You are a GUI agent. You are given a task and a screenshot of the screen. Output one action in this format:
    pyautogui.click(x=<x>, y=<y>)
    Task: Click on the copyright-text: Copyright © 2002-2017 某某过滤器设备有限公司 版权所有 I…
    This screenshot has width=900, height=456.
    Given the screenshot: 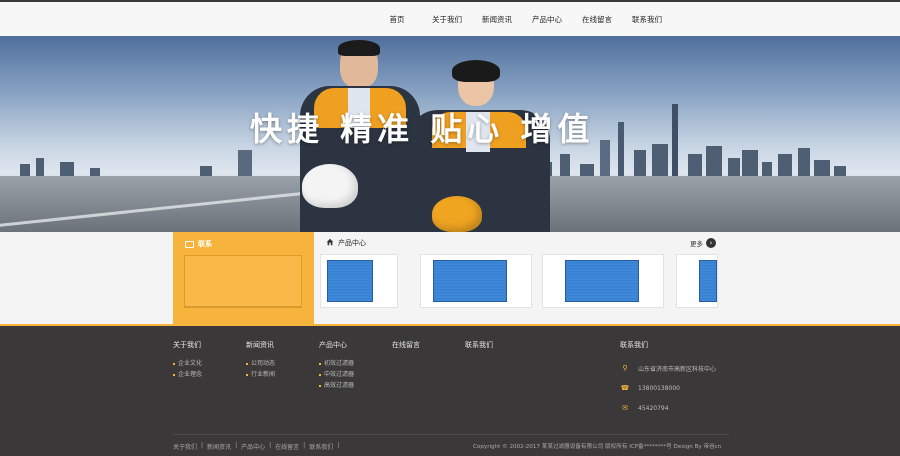 What is the action you would take?
    pyautogui.click(x=597, y=447)
    